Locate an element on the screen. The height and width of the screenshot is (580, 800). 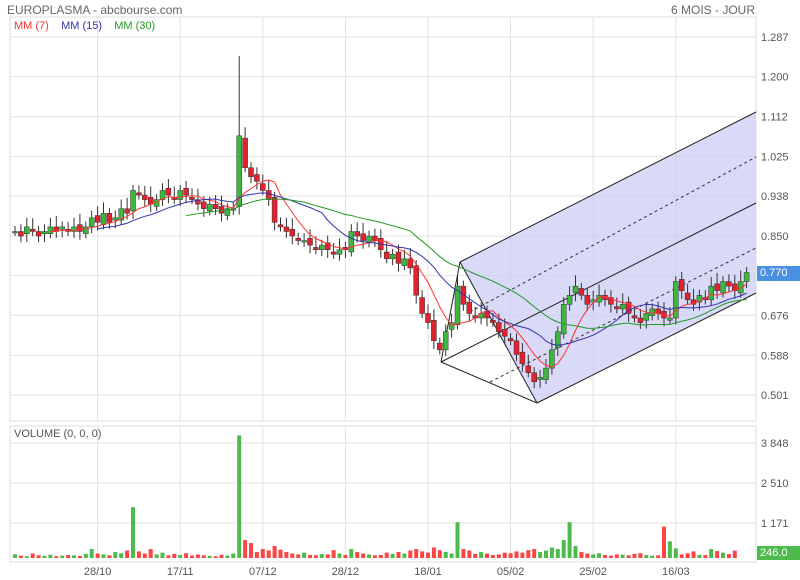
price-tick-label: 1.287 is located at coordinates (775, 38).